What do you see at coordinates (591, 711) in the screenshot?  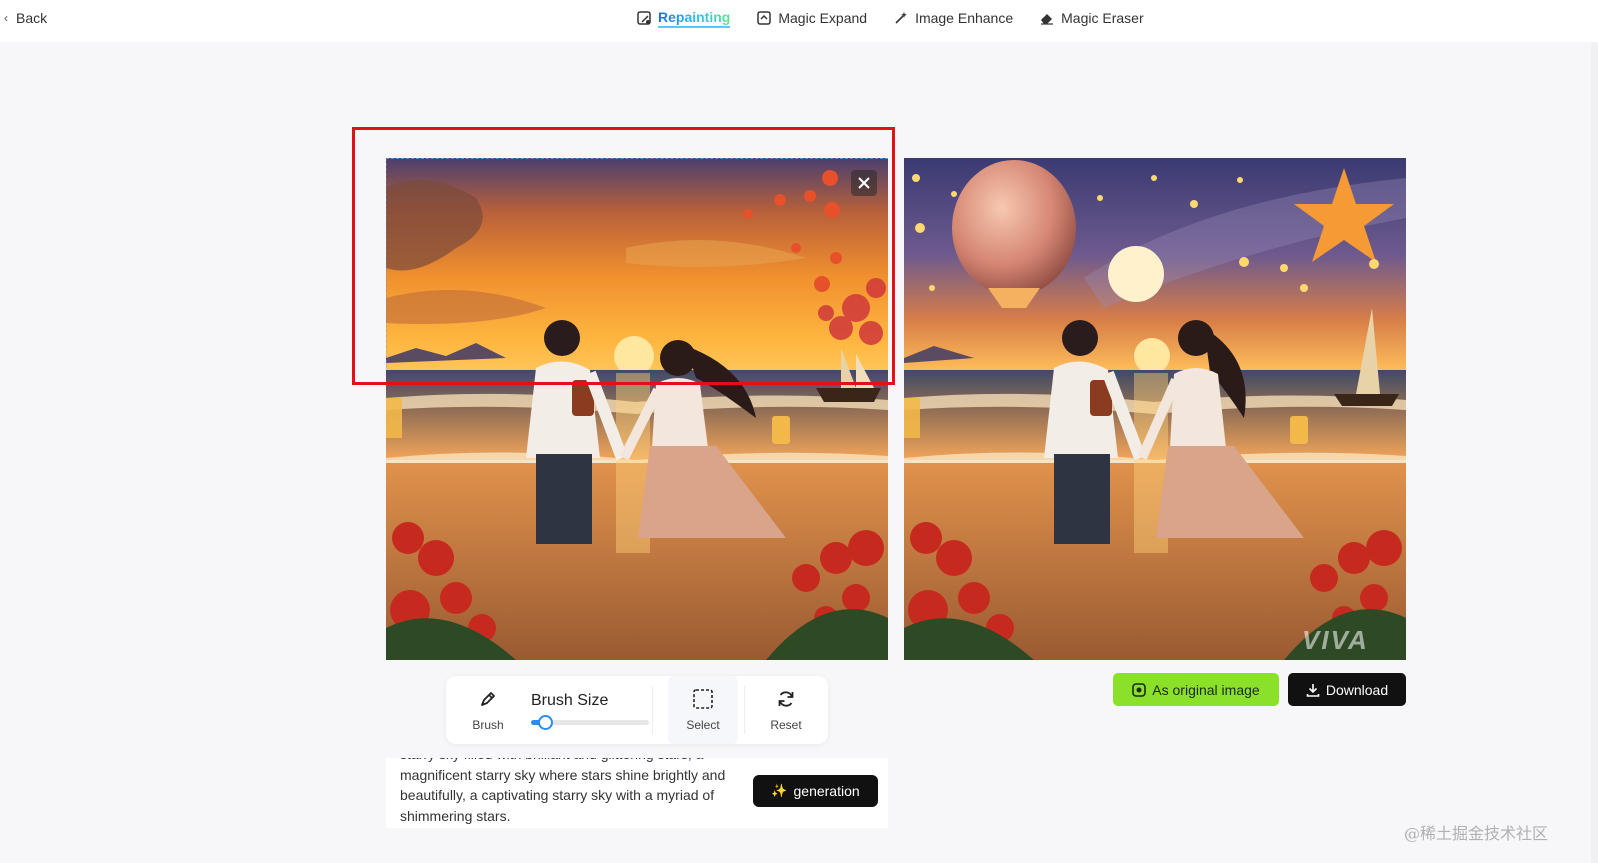 I see `brush-size-control: Brush Size` at bounding box center [591, 711].